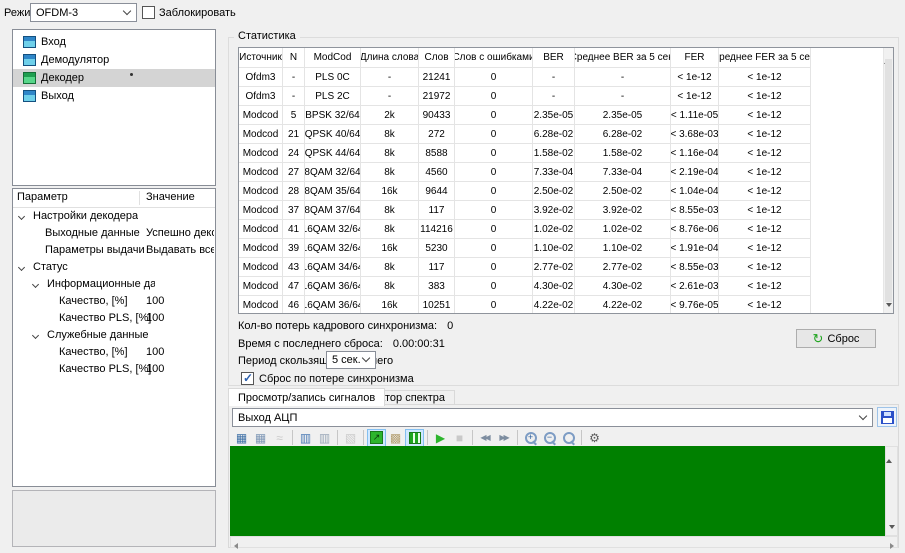 This screenshot has width=905, height=553. What do you see at coordinates (114, 216) in the screenshot?
I see `param-row: Настройки декодера` at bounding box center [114, 216].